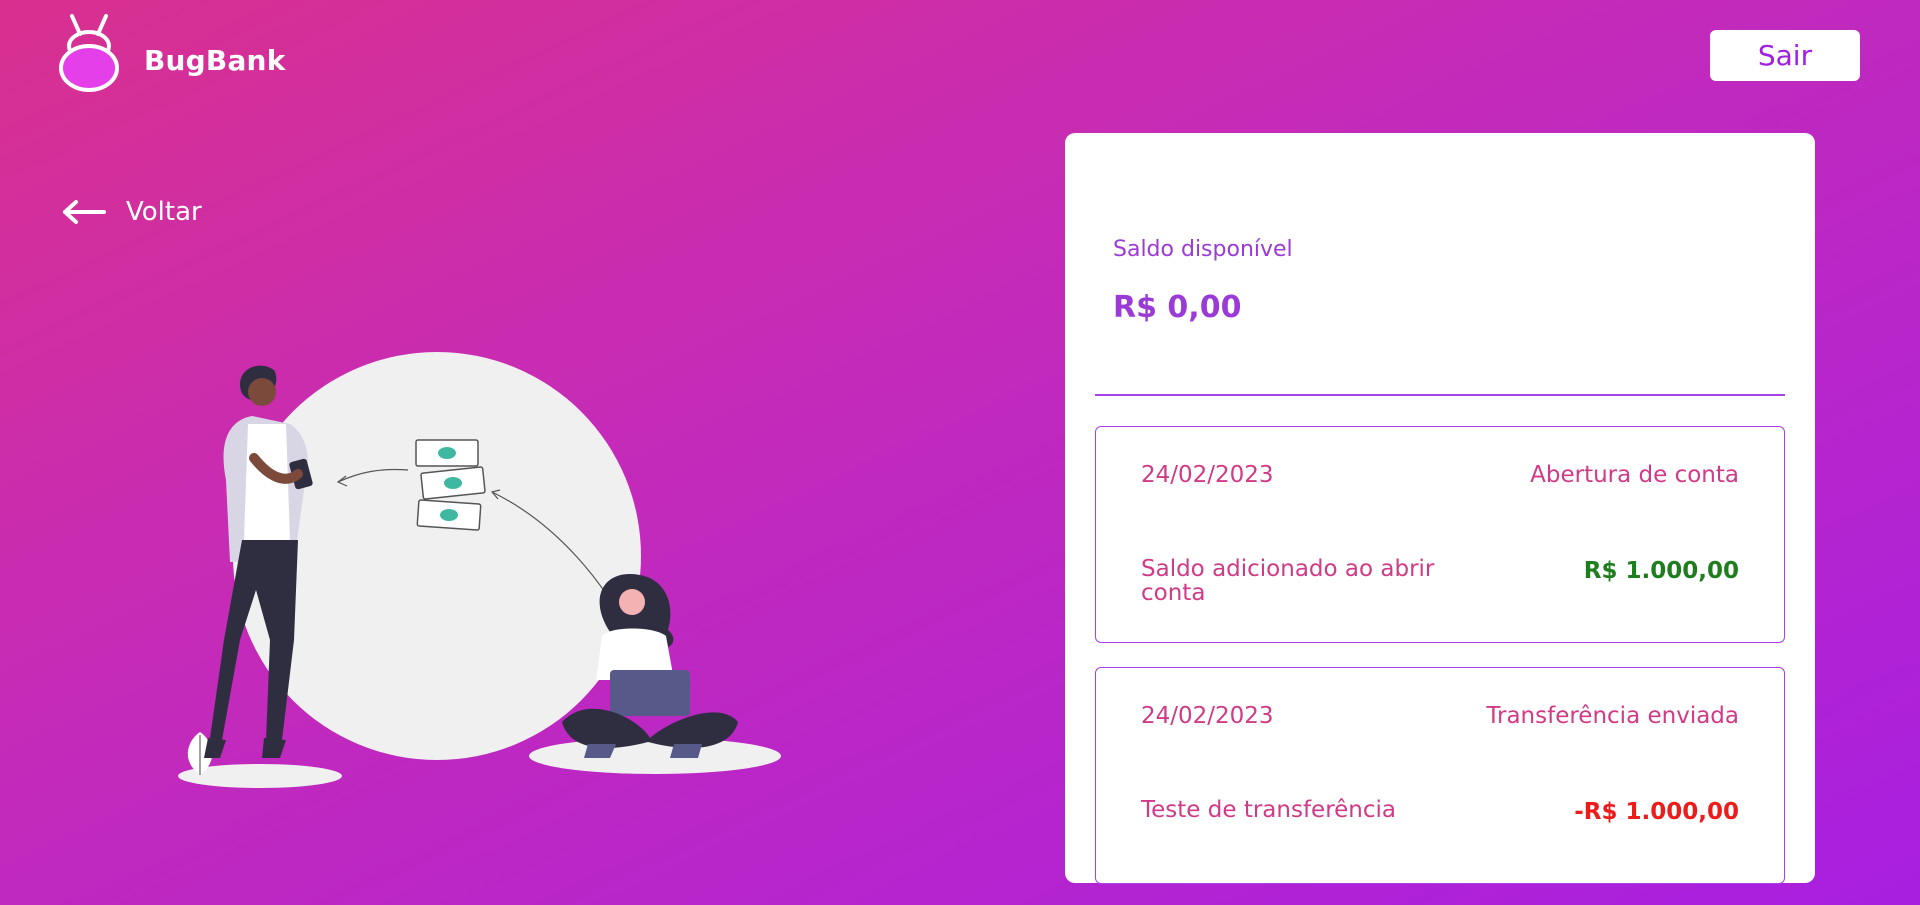 The image size is (1920, 905). I want to click on transaction-amount: -R$ 1.000,00, so click(1656, 812).